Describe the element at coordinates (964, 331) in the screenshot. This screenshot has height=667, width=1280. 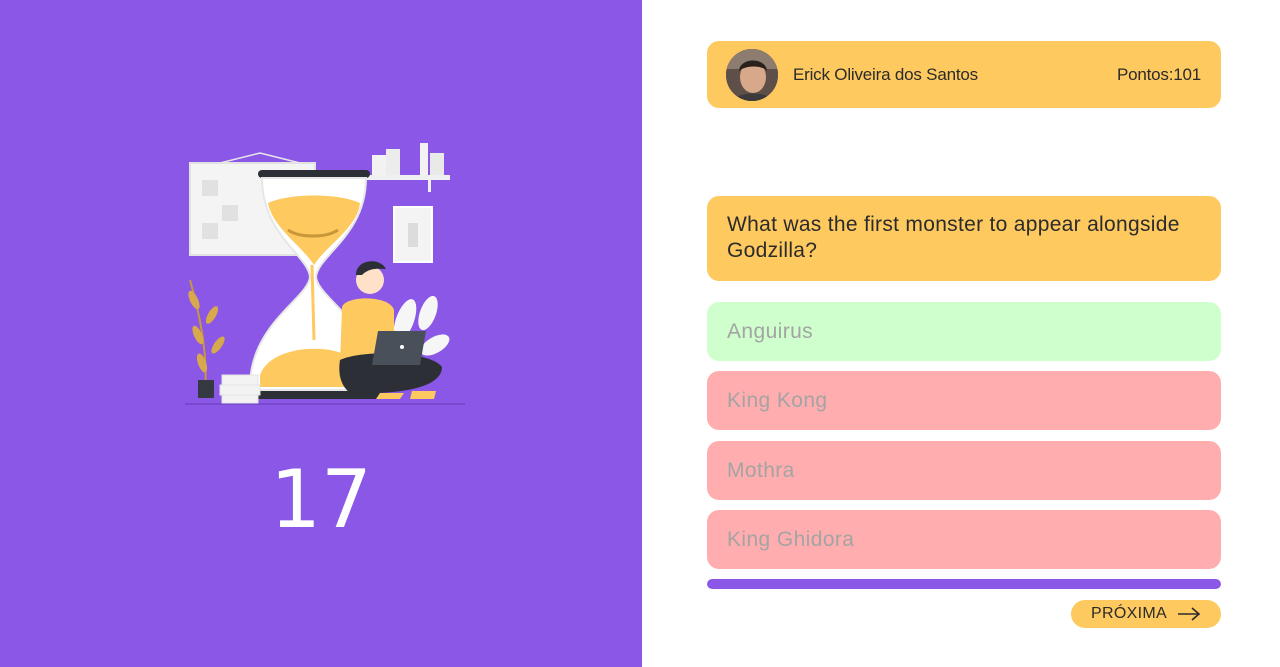
I see `answer-option-1: Anguirus` at that location.